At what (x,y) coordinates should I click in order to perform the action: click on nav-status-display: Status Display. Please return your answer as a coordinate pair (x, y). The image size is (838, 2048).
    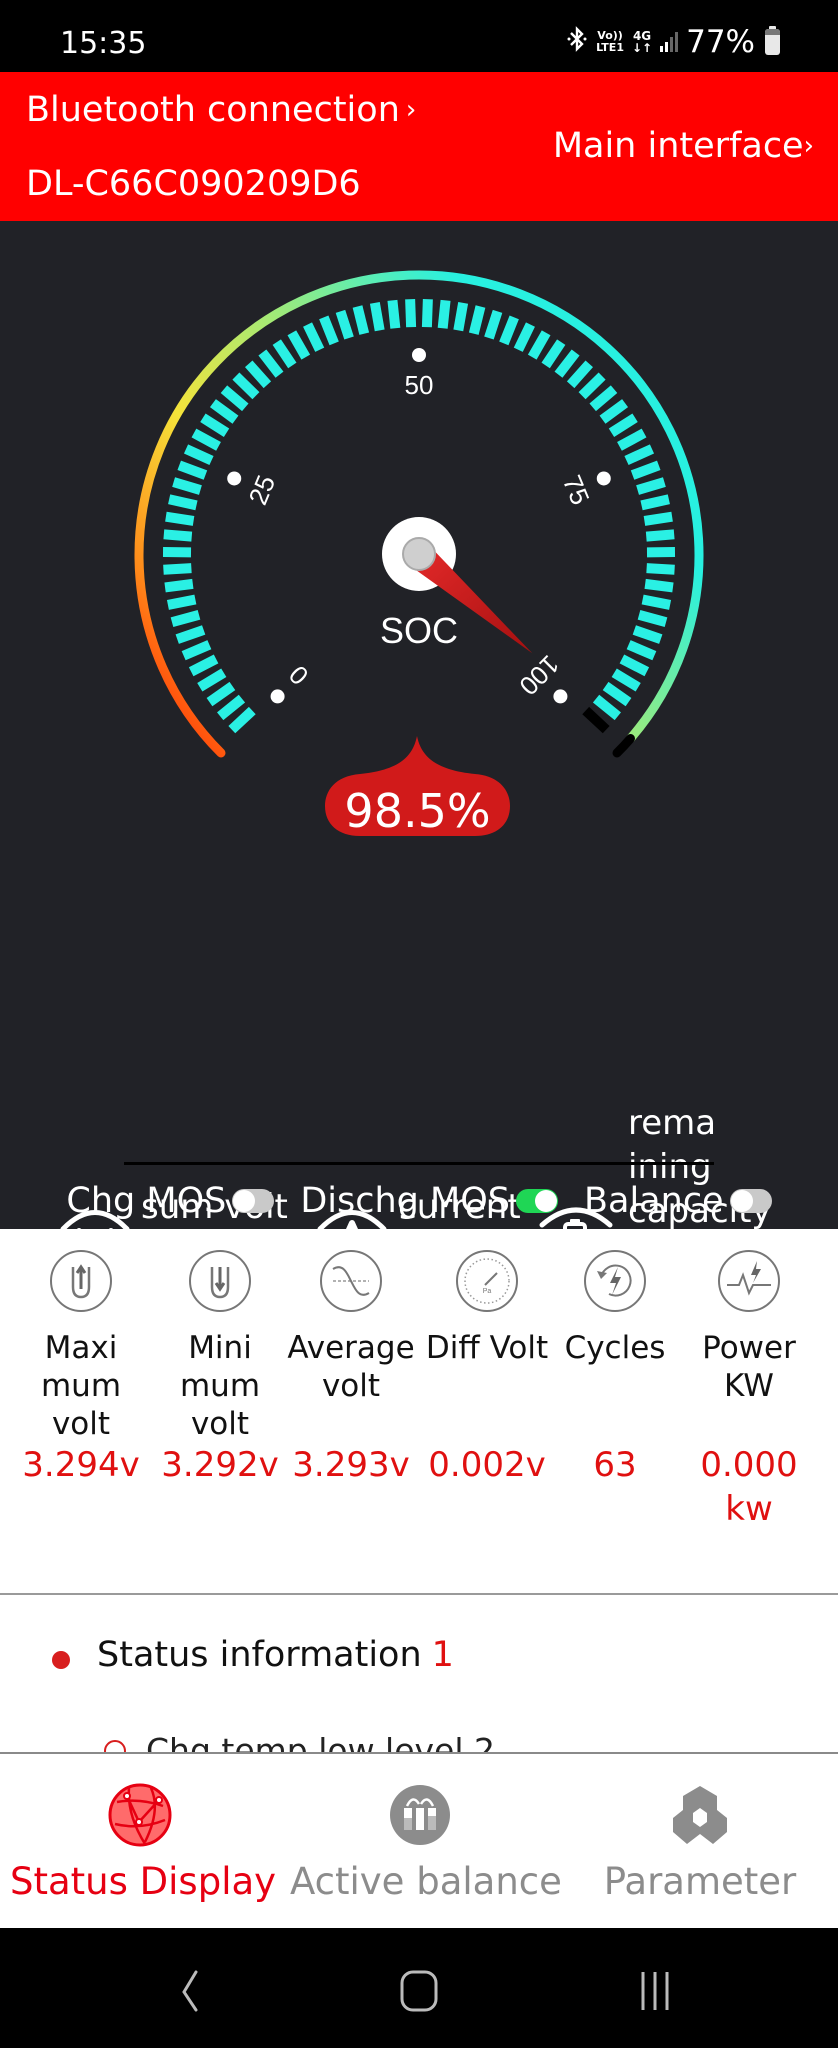
    Looking at the image, I should click on (143, 1841).